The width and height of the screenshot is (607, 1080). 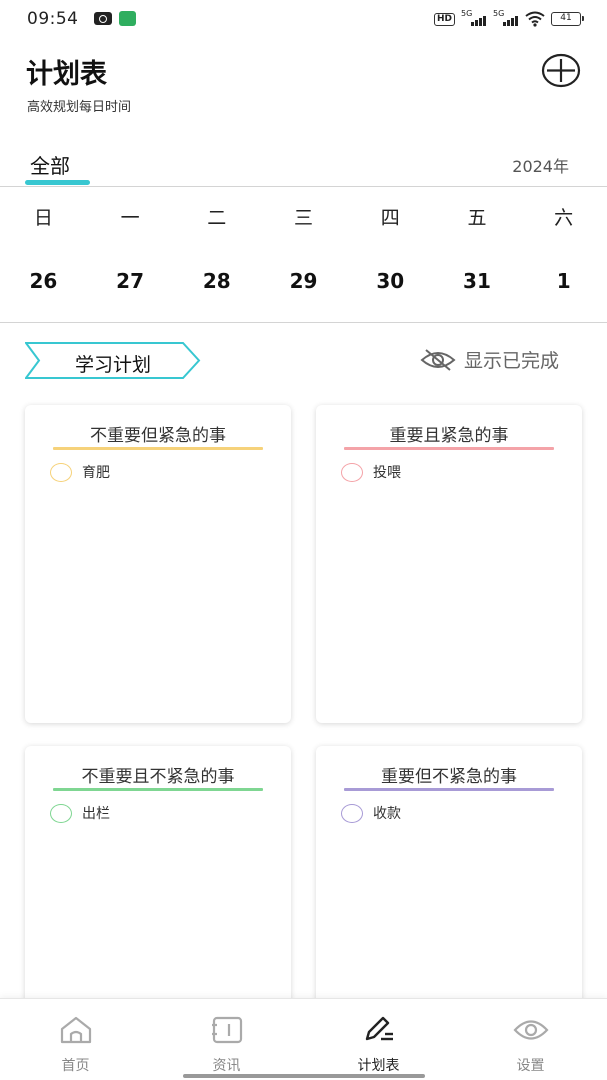 What do you see at coordinates (390, 281) in the screenshot?
I see `calendar-date: 30` at bounding box center [390, 281].